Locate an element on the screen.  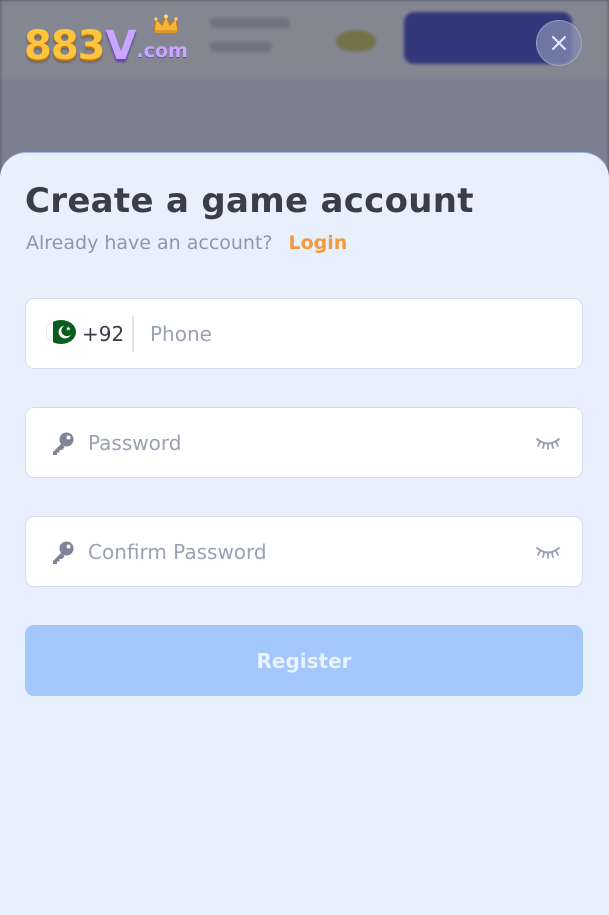
login-prompt: Already have an account? Login is located at coordinates (186, 243).